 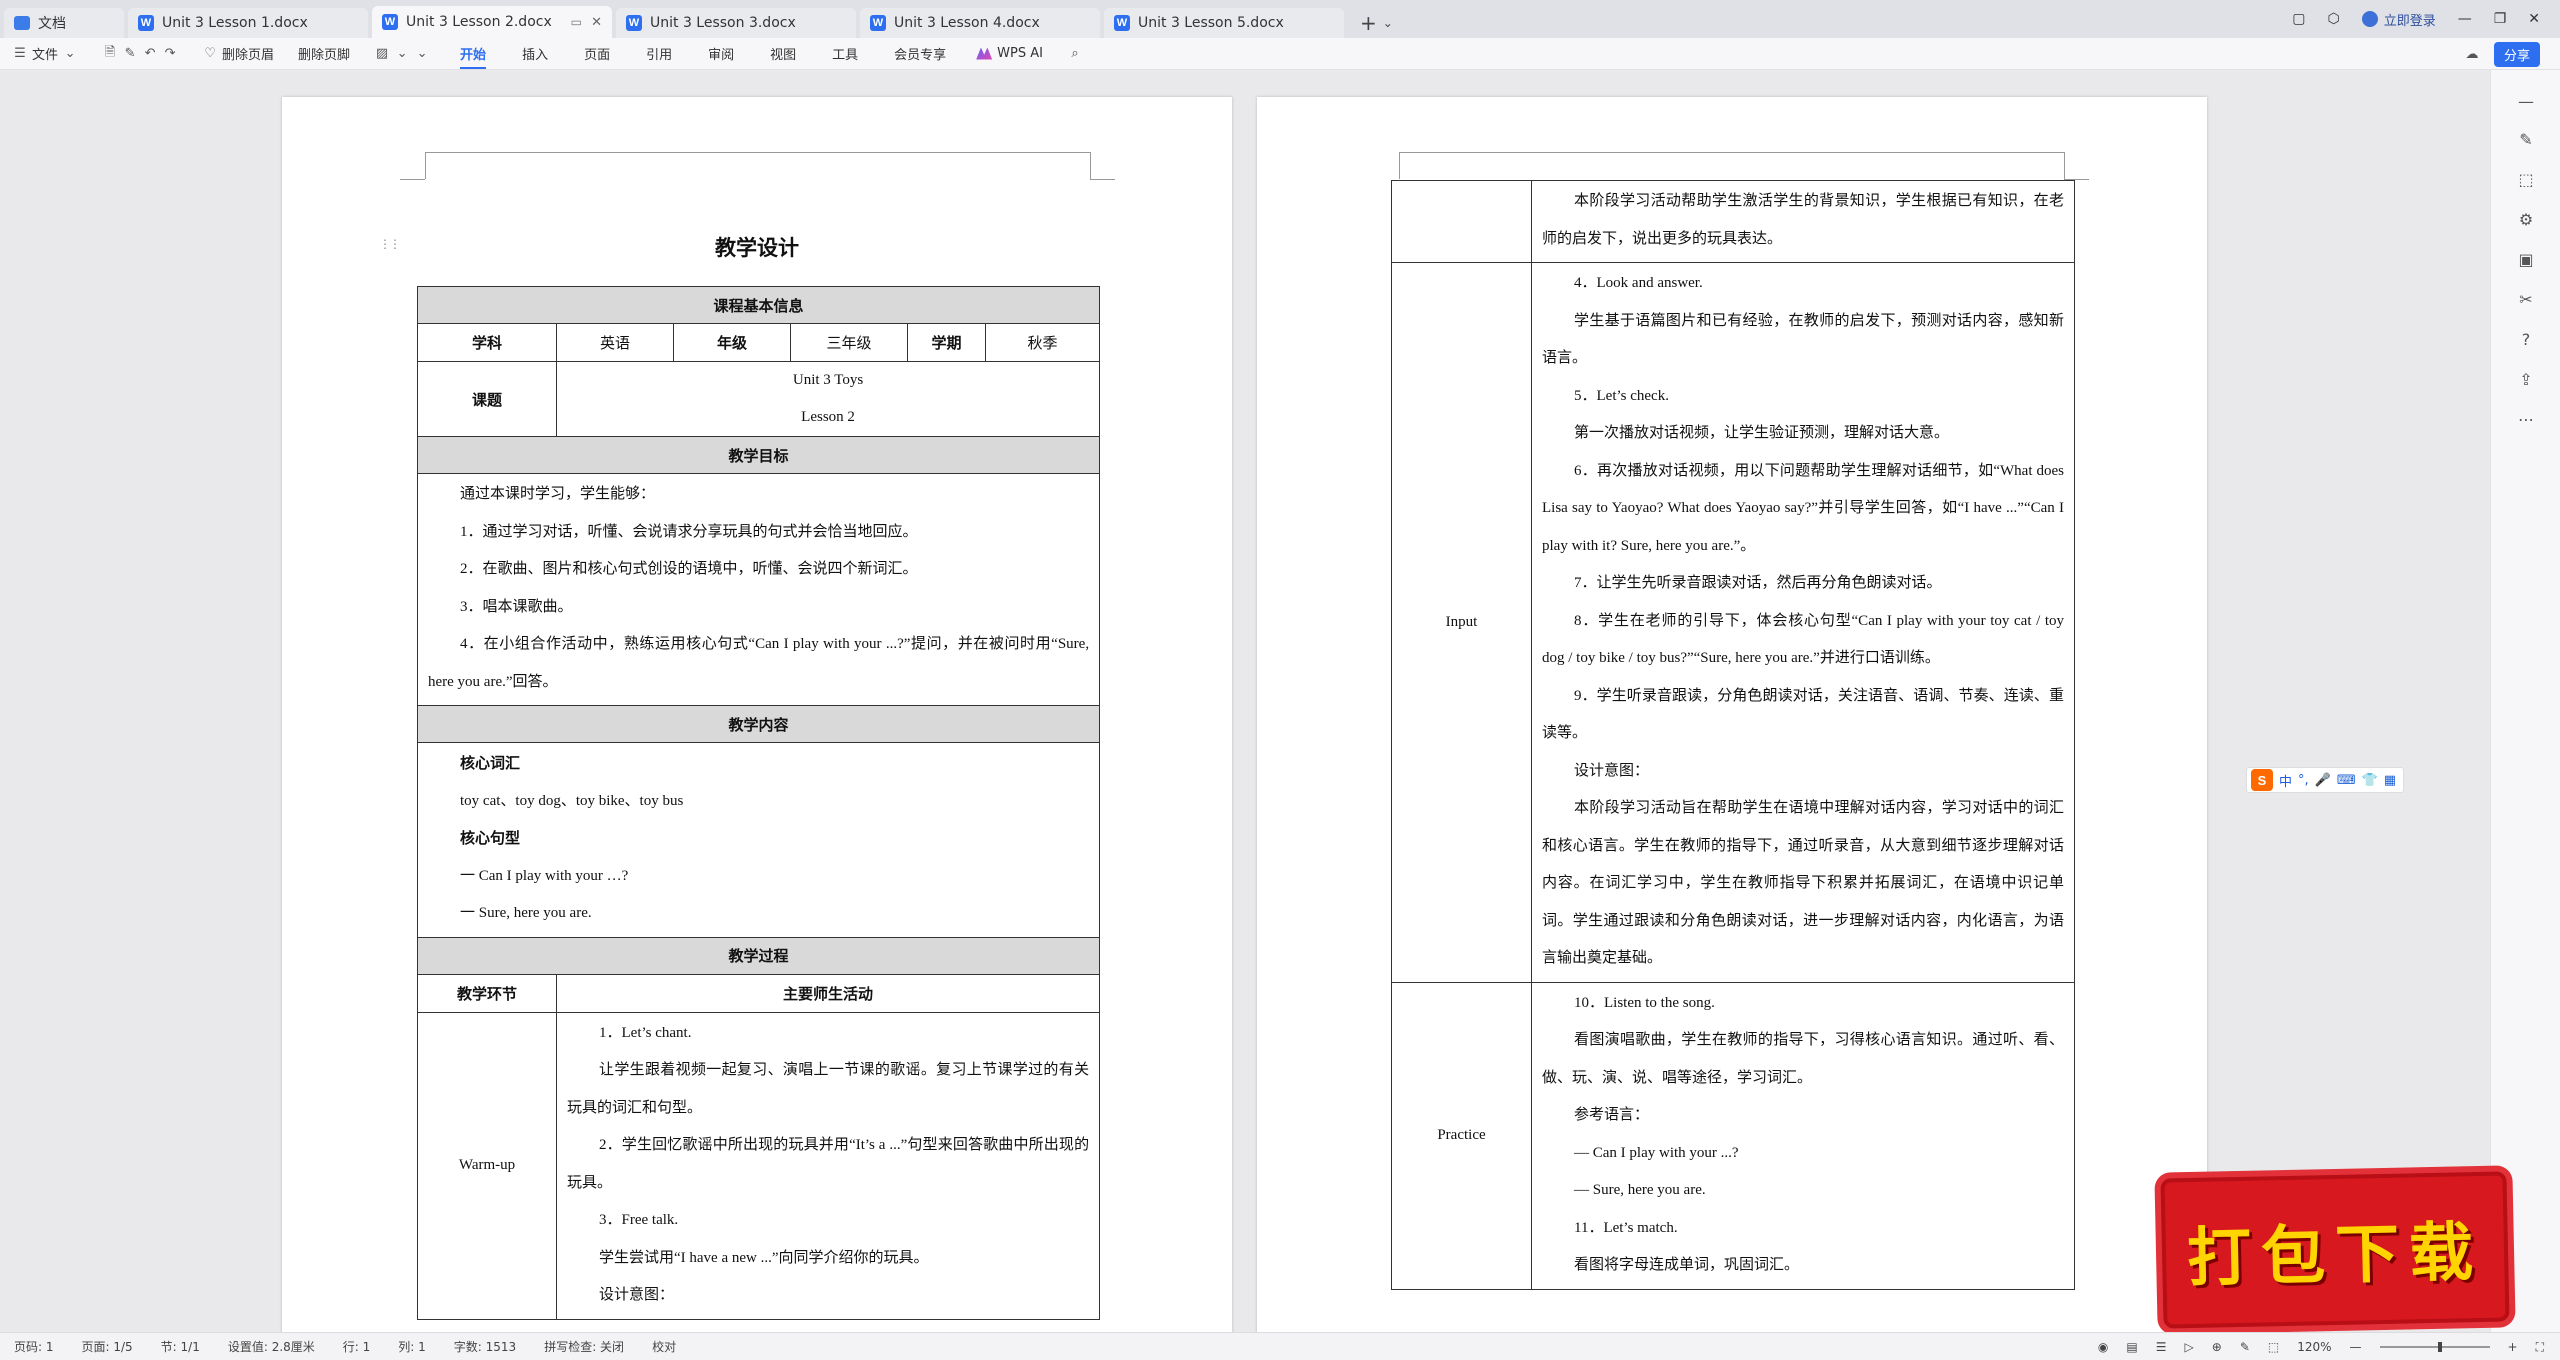 What do you see at coordinates (2298, 19) in the screenshot?
I see `layout-icon: ▢` at bounding box center [2298, 19].